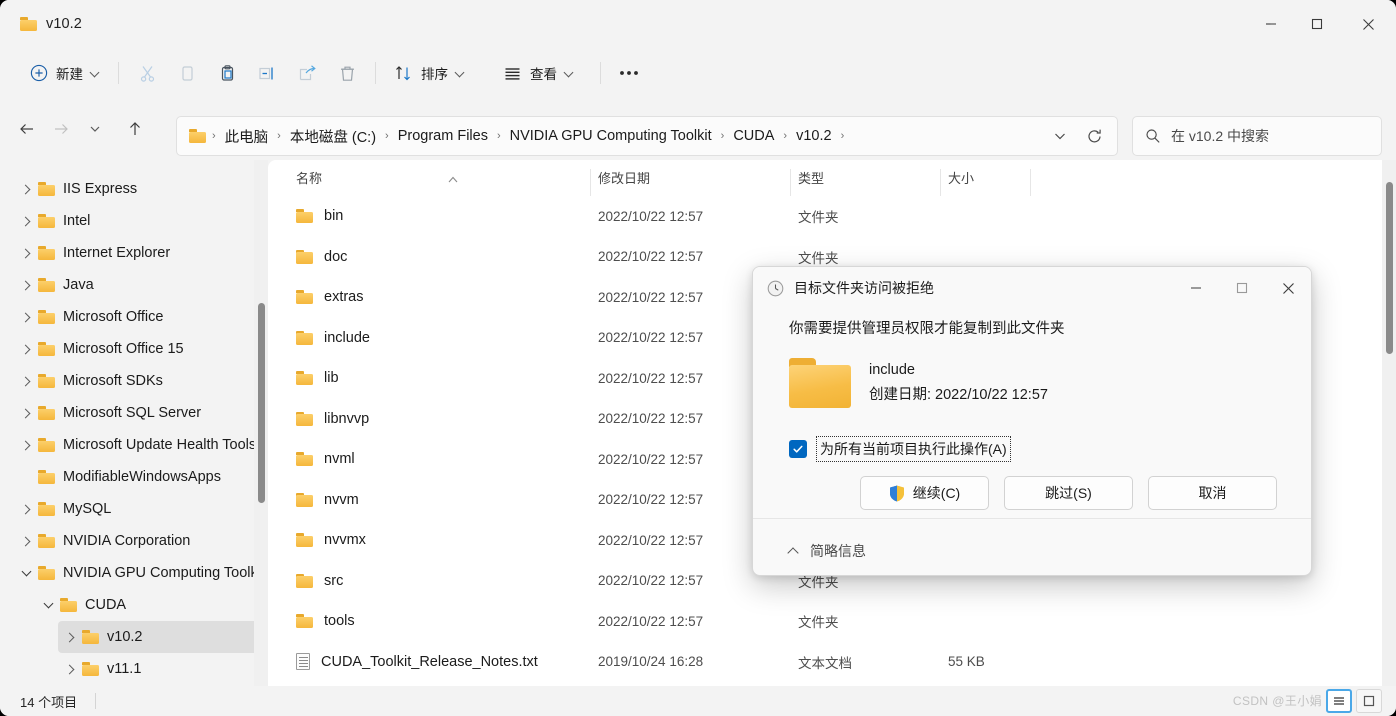  Describe the element at coordinates (137, 381) in the screenshot. I see `tree-item: Microsoft SDKs` at that location.